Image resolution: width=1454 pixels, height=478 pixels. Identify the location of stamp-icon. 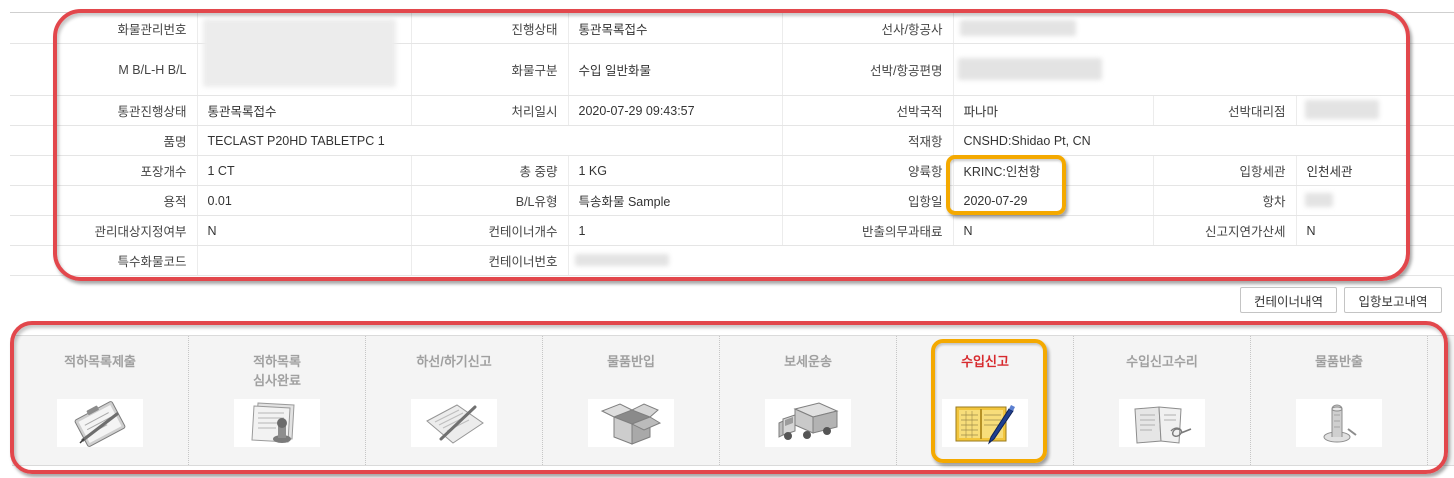
(1339, 423).